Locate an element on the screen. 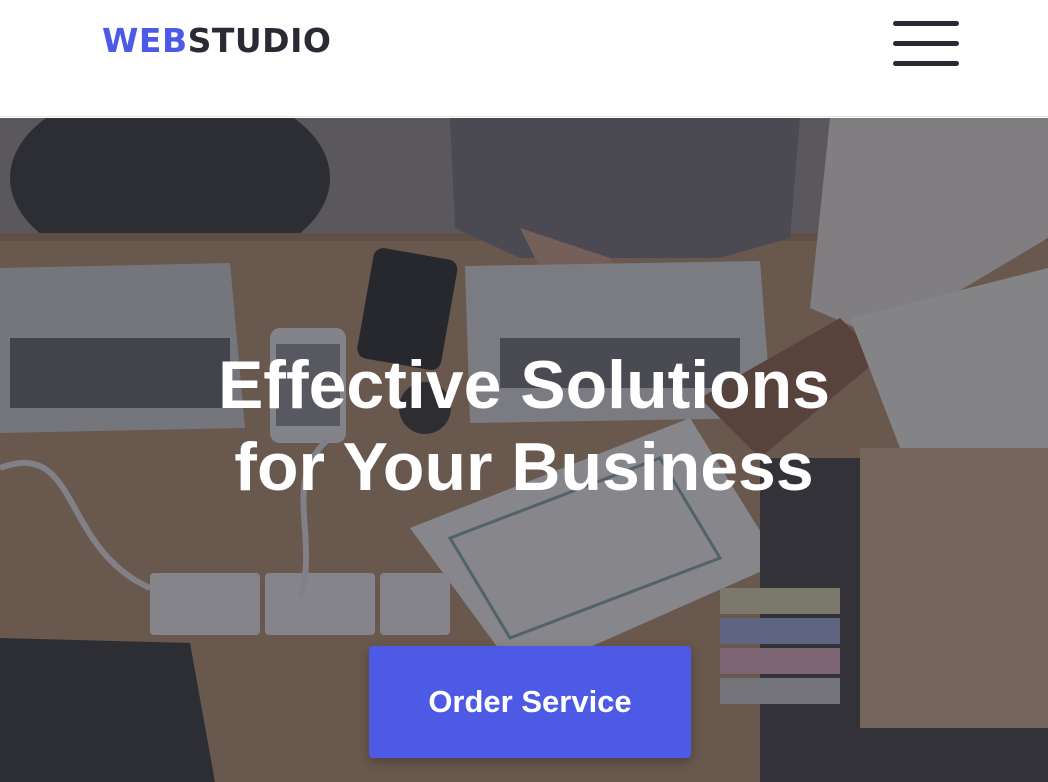  logo-accent-text: WEB is located at coordinates (145, 40).